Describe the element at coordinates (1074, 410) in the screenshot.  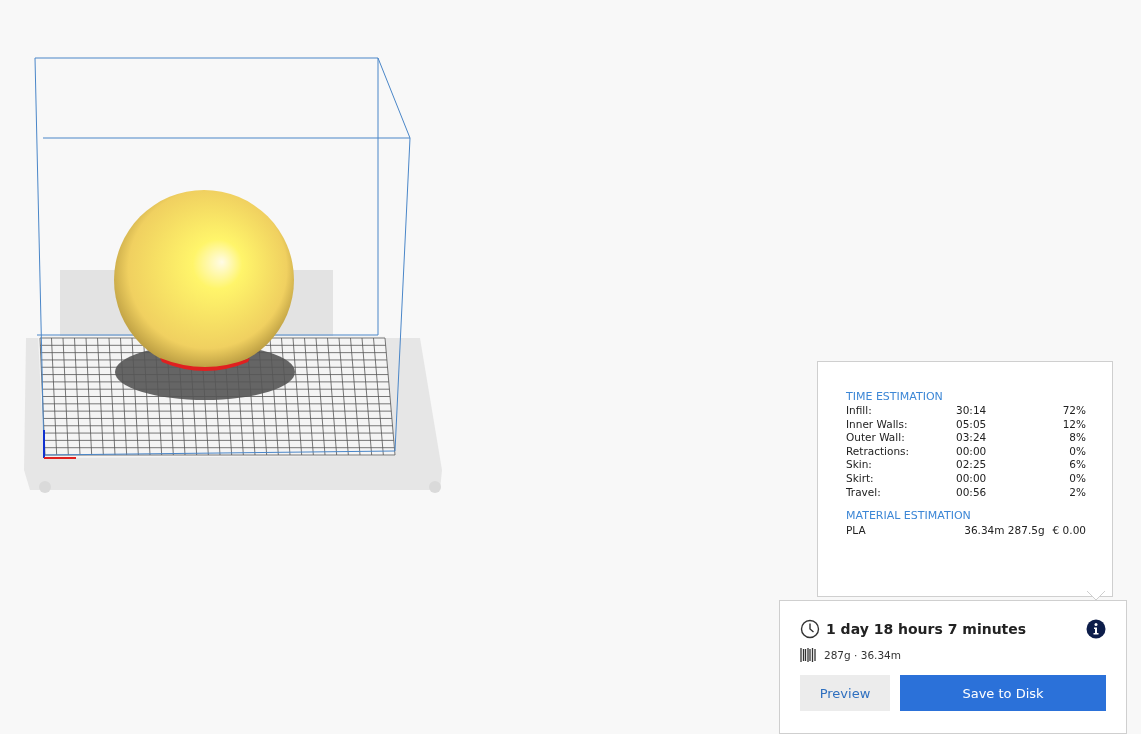
I see `percent-value: 72%` at that location.